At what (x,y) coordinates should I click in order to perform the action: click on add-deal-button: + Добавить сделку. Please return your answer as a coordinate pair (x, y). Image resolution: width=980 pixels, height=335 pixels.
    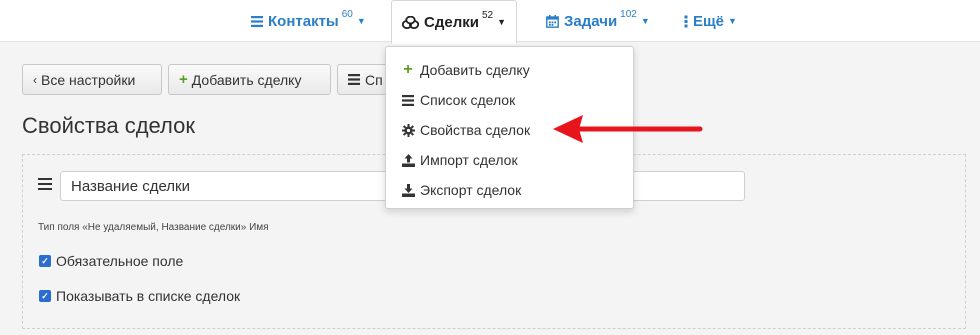
    Looking at the image, I should click on (249, 79).